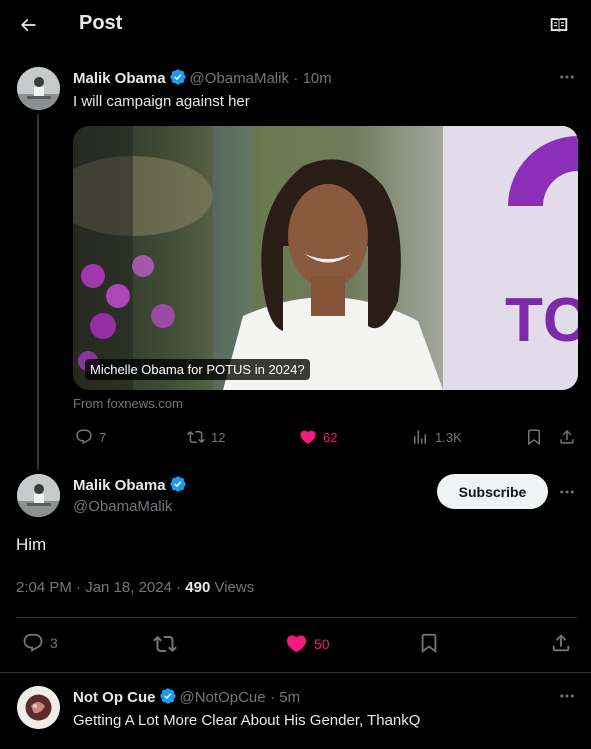 The width and height of the screenshot is (591, 749). I want to click on reply-button: 7, so click(90, 437).